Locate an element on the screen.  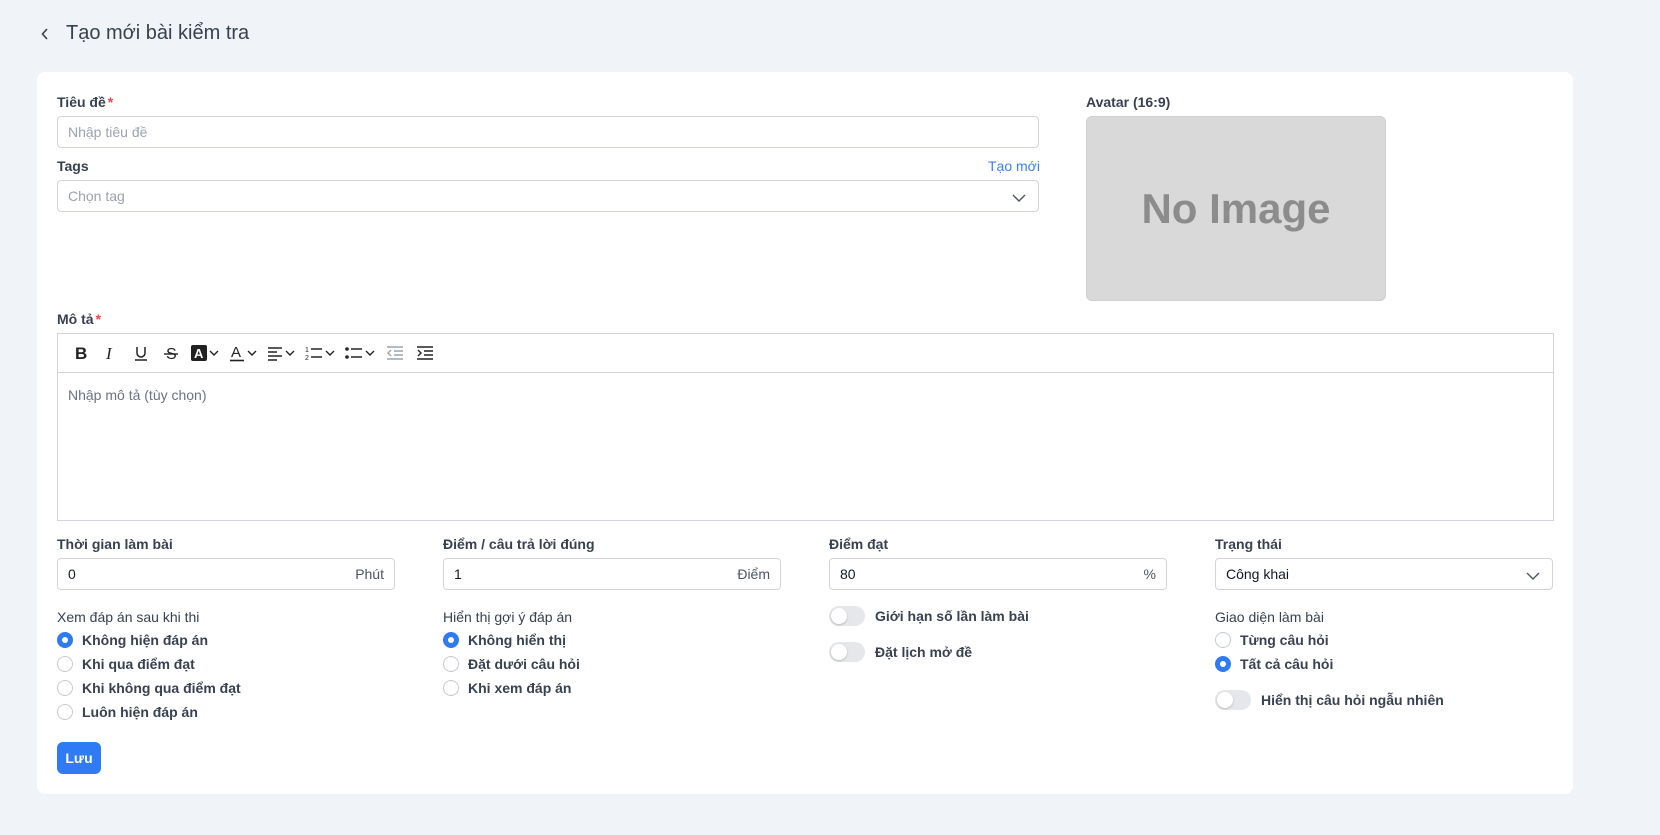
text-color-dropdown: A is located at coordinates (243, 353).